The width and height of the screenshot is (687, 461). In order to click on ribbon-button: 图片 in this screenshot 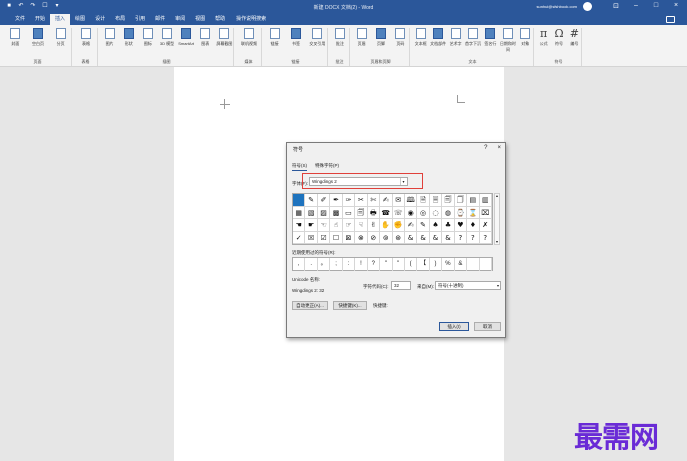, I will do `click(110, 37)`.